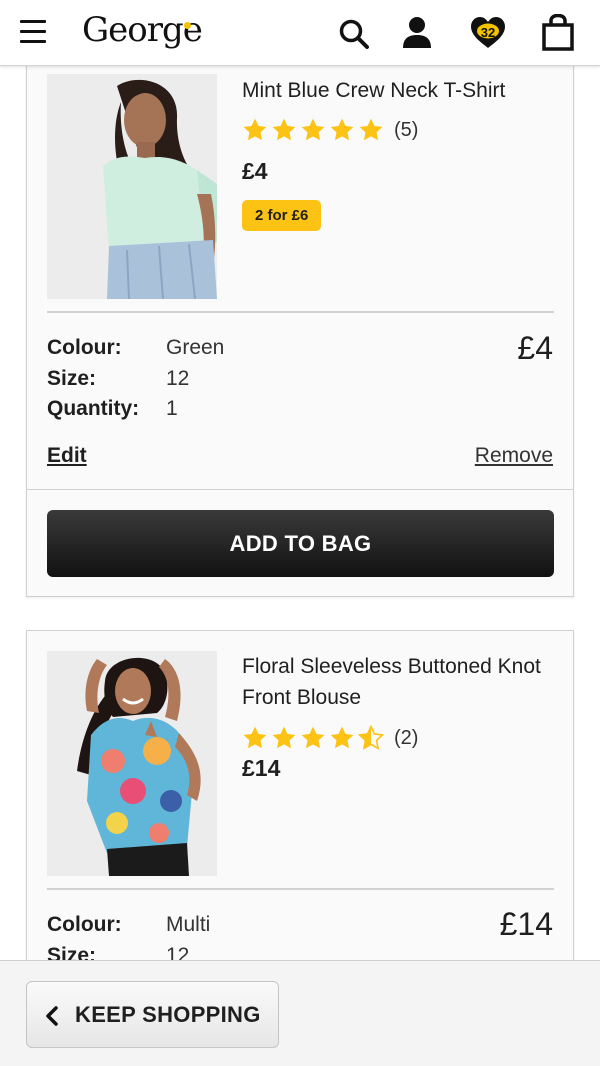 Image resolution: width=600 pixels, height=1066 pixels. I want to click on colour-value: Green, so click(195, 347).